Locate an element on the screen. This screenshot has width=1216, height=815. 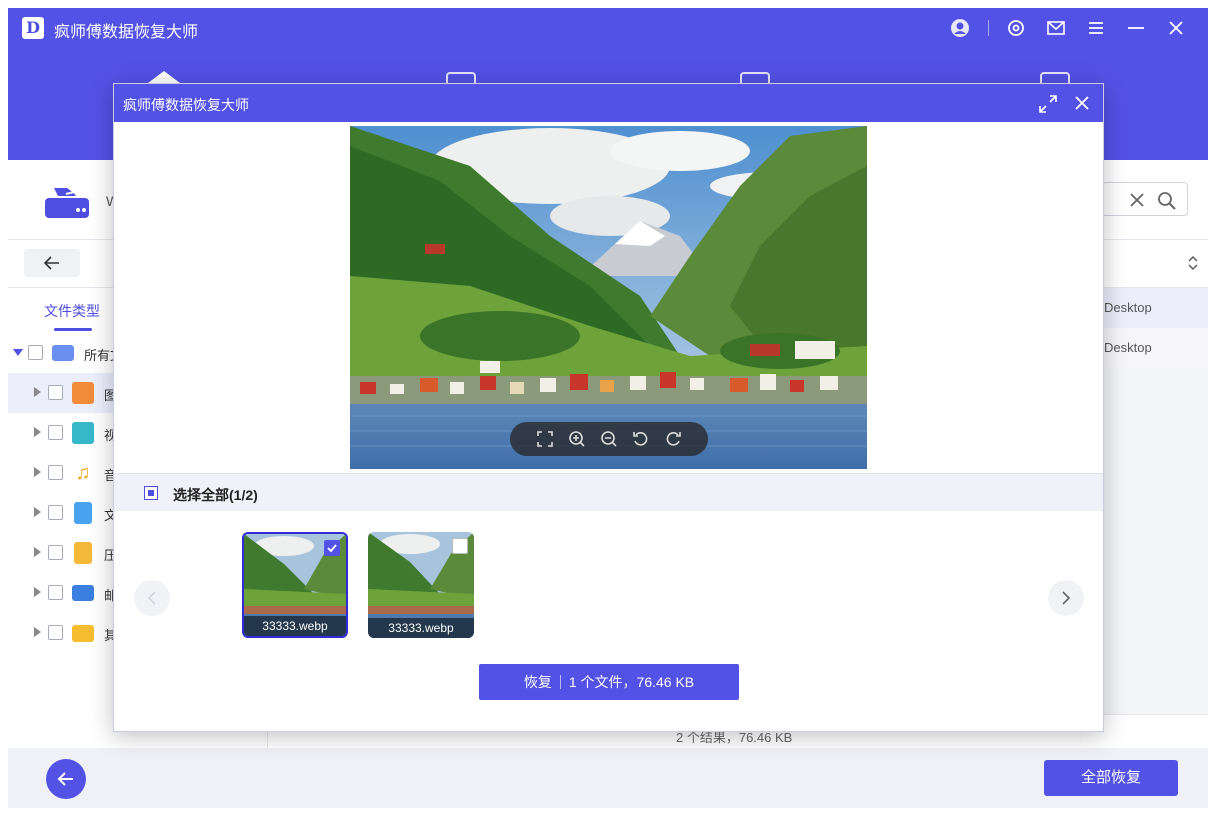
image-icon is located at coordinates (83, 393).